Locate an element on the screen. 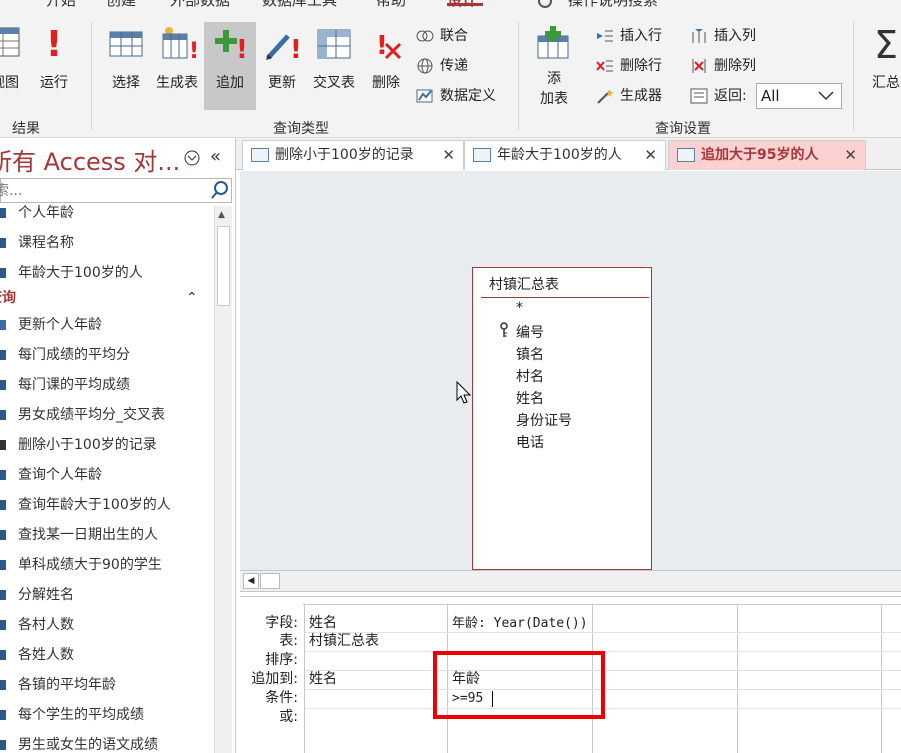 This screenshot has height=753, width=901. field-list-table: 村镇汇总表 * 编号 镇名 村名 姓名 身份证号 电话 is located at coordinates (562, 418).